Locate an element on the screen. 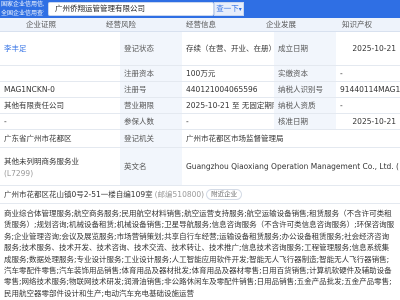 This screenshot has width=400, height=300. industry-code: (L7299) is located at coordinates (19, 173).